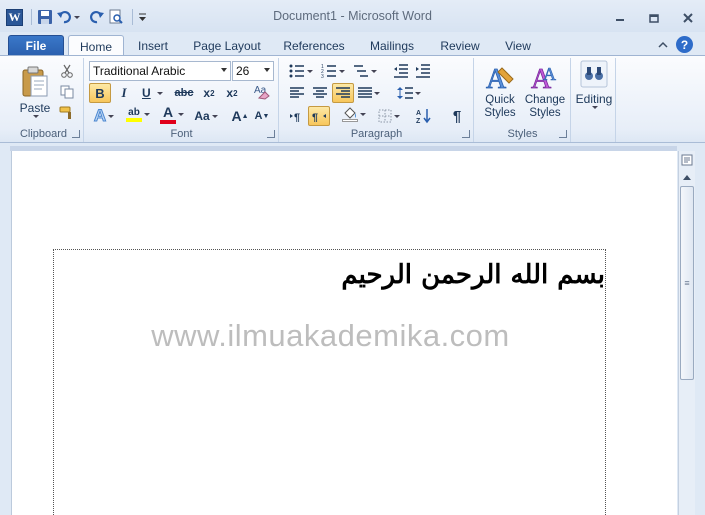 Image resolution: width=705 pixels, height=515 pixels. What do you see at coordinates (418, 121) in the screenshot?
I see `svg-text: Z` at bounding box center [418, 121].